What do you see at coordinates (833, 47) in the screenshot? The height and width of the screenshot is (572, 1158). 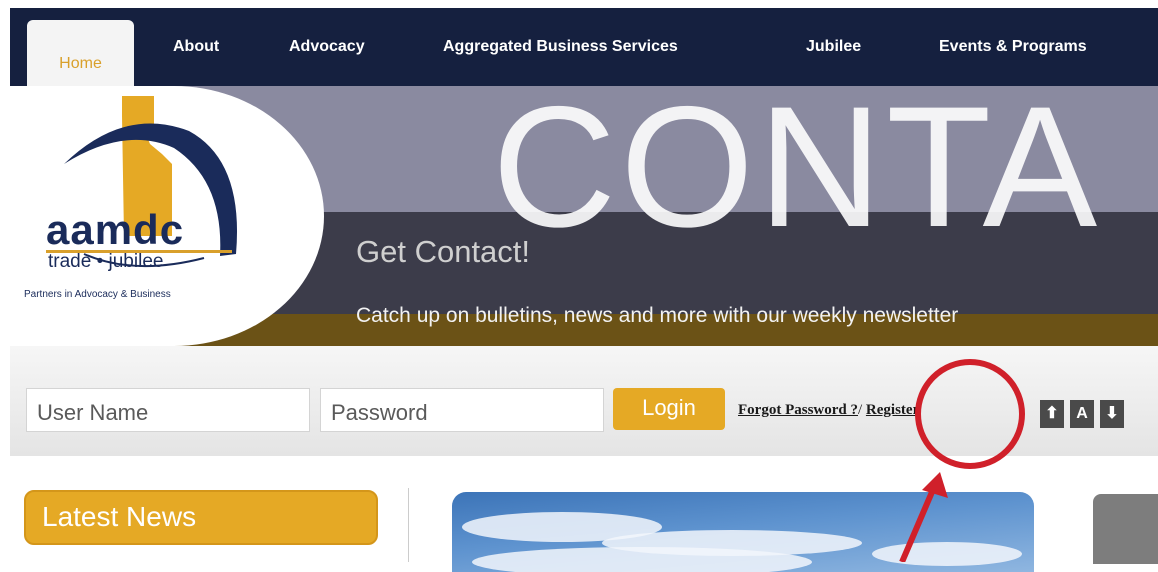 I see `nav-item-jubilee: Jubilee` at bounding box center [833, 47].